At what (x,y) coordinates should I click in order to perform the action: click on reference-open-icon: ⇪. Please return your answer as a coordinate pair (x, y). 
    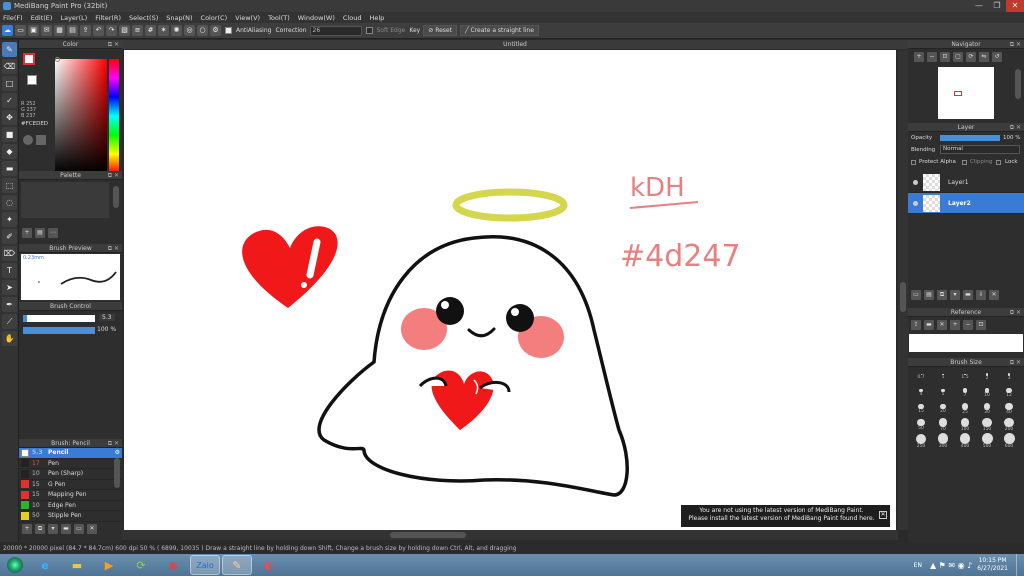
    Looking at the image, I should click on (916, 325).